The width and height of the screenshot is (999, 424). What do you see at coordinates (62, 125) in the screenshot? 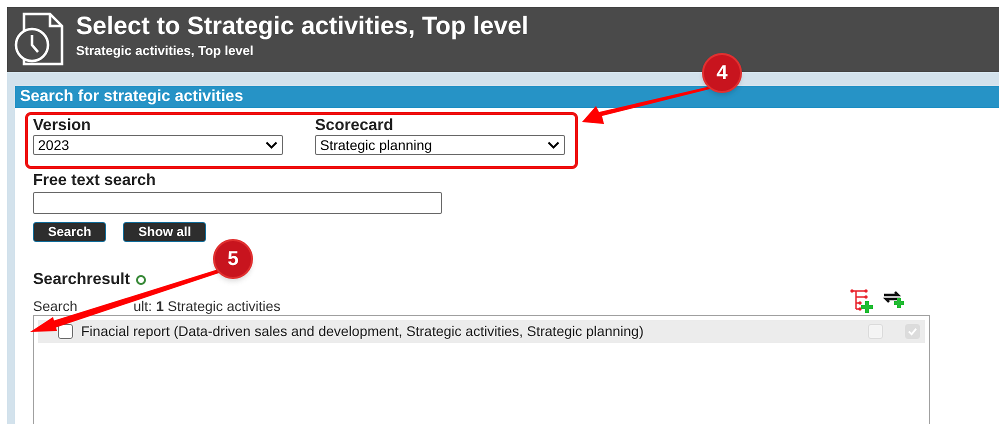
I see `field-label: Version` at bounding box center [62, 125].